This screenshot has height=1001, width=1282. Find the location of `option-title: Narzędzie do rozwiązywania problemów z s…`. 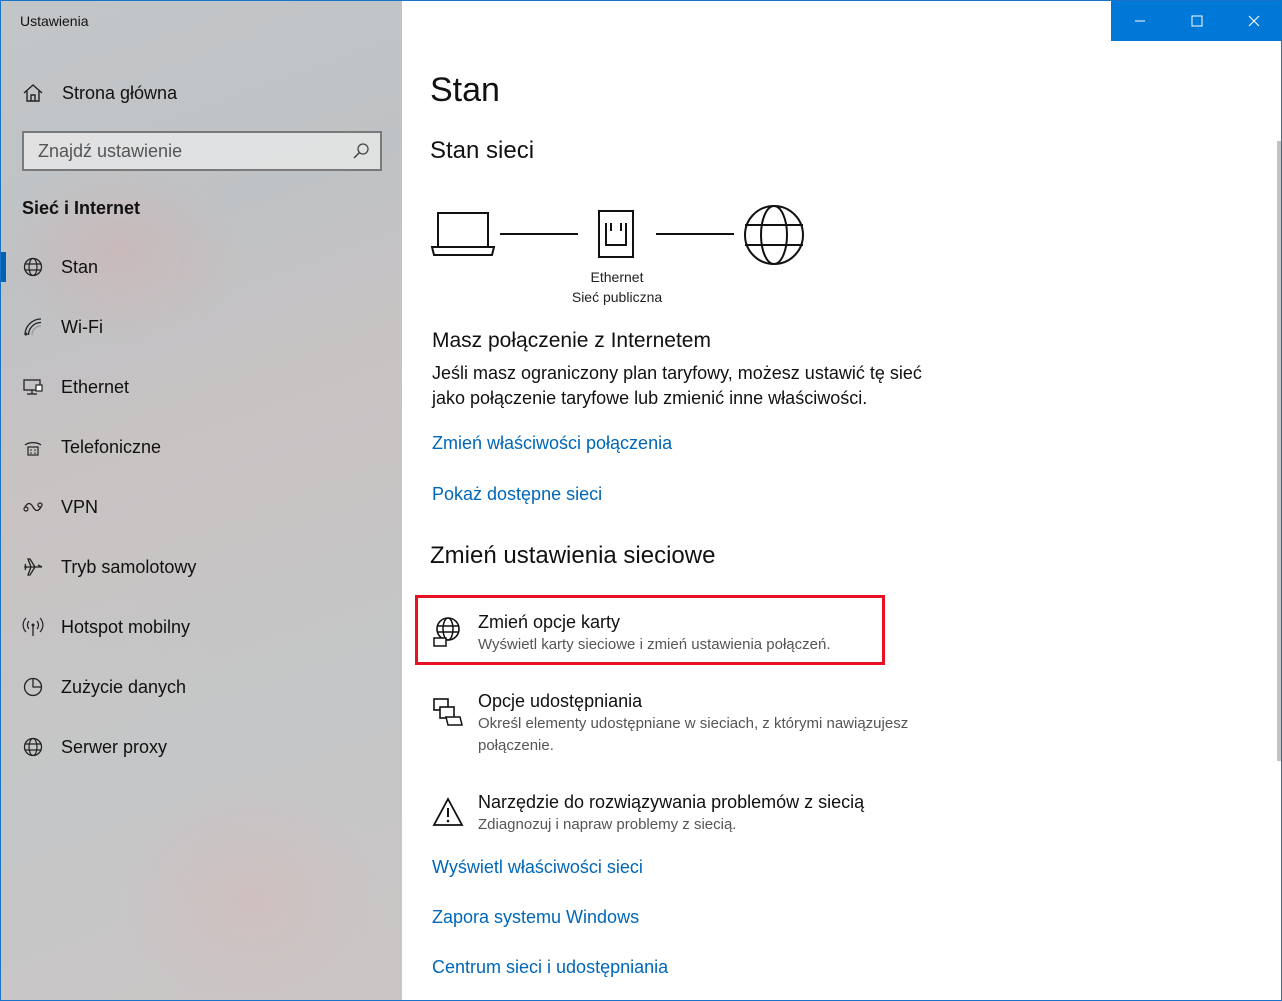

option-title: Narzędzie do rozwiązywania problemów z s… is located at coordinates (671, 802).